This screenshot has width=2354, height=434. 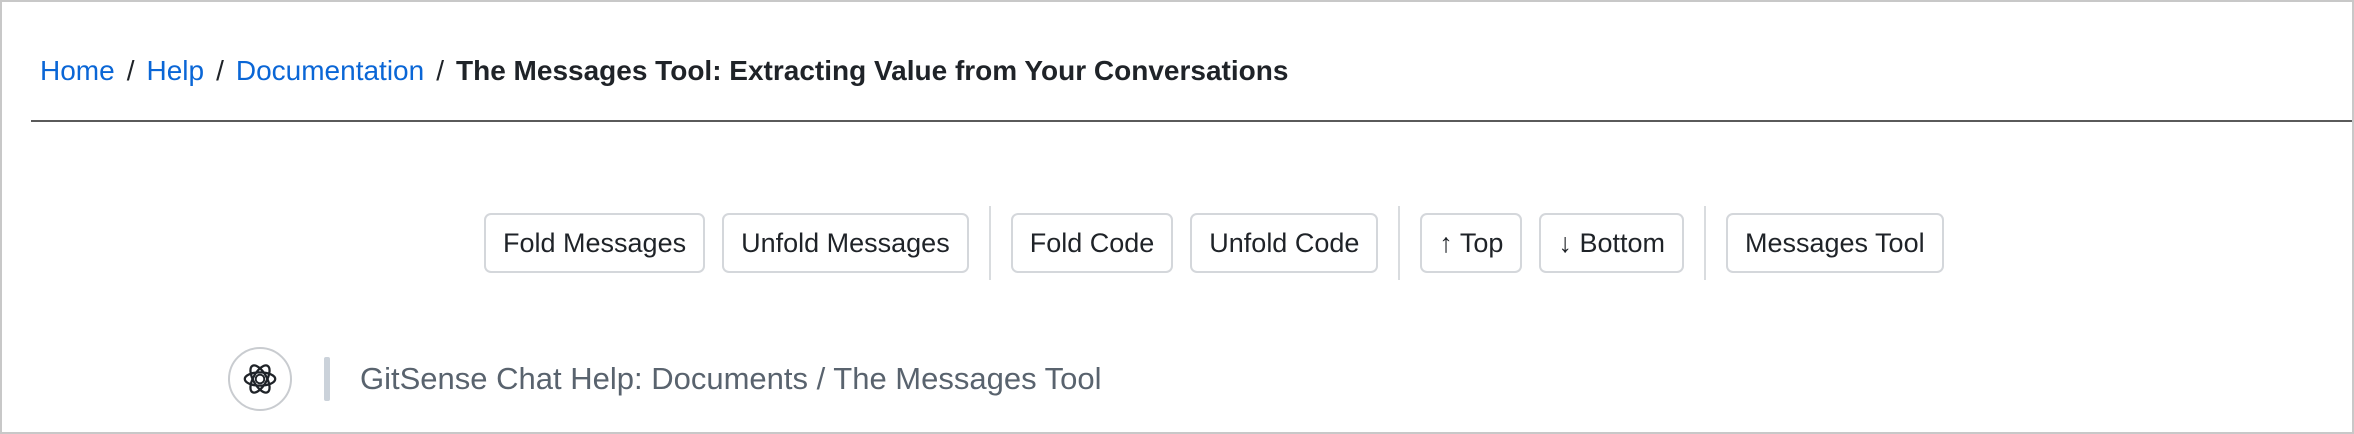 What do you see at coordinates (330, 71) in the screenshot?
I see `breadcrumb-documentation-link: Documentation` at bounding box center [330, 71].